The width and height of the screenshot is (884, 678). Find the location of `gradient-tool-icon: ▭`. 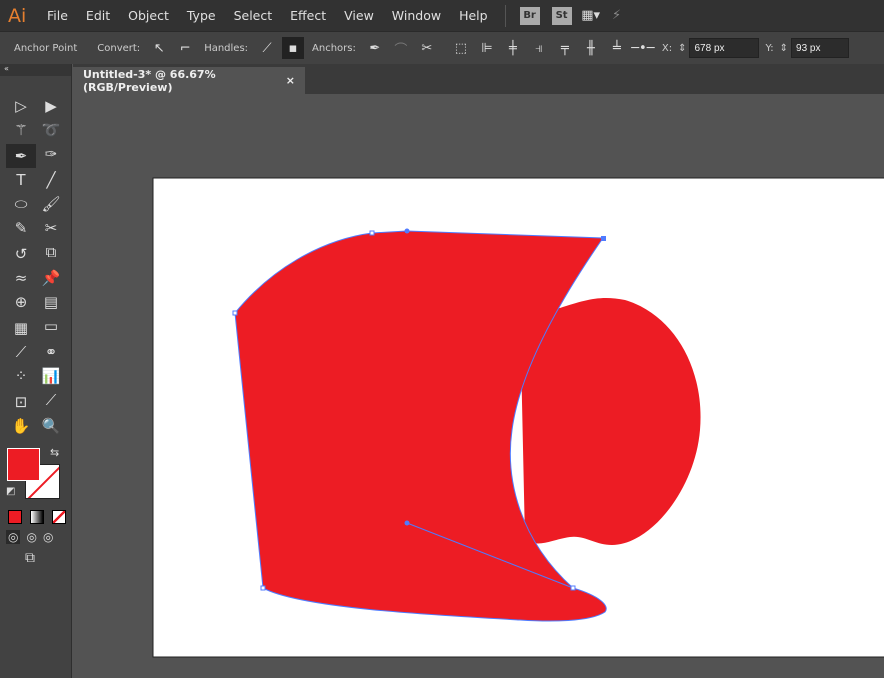

gradient-tool-icon: ▭ is located at coordinates (51, 326).